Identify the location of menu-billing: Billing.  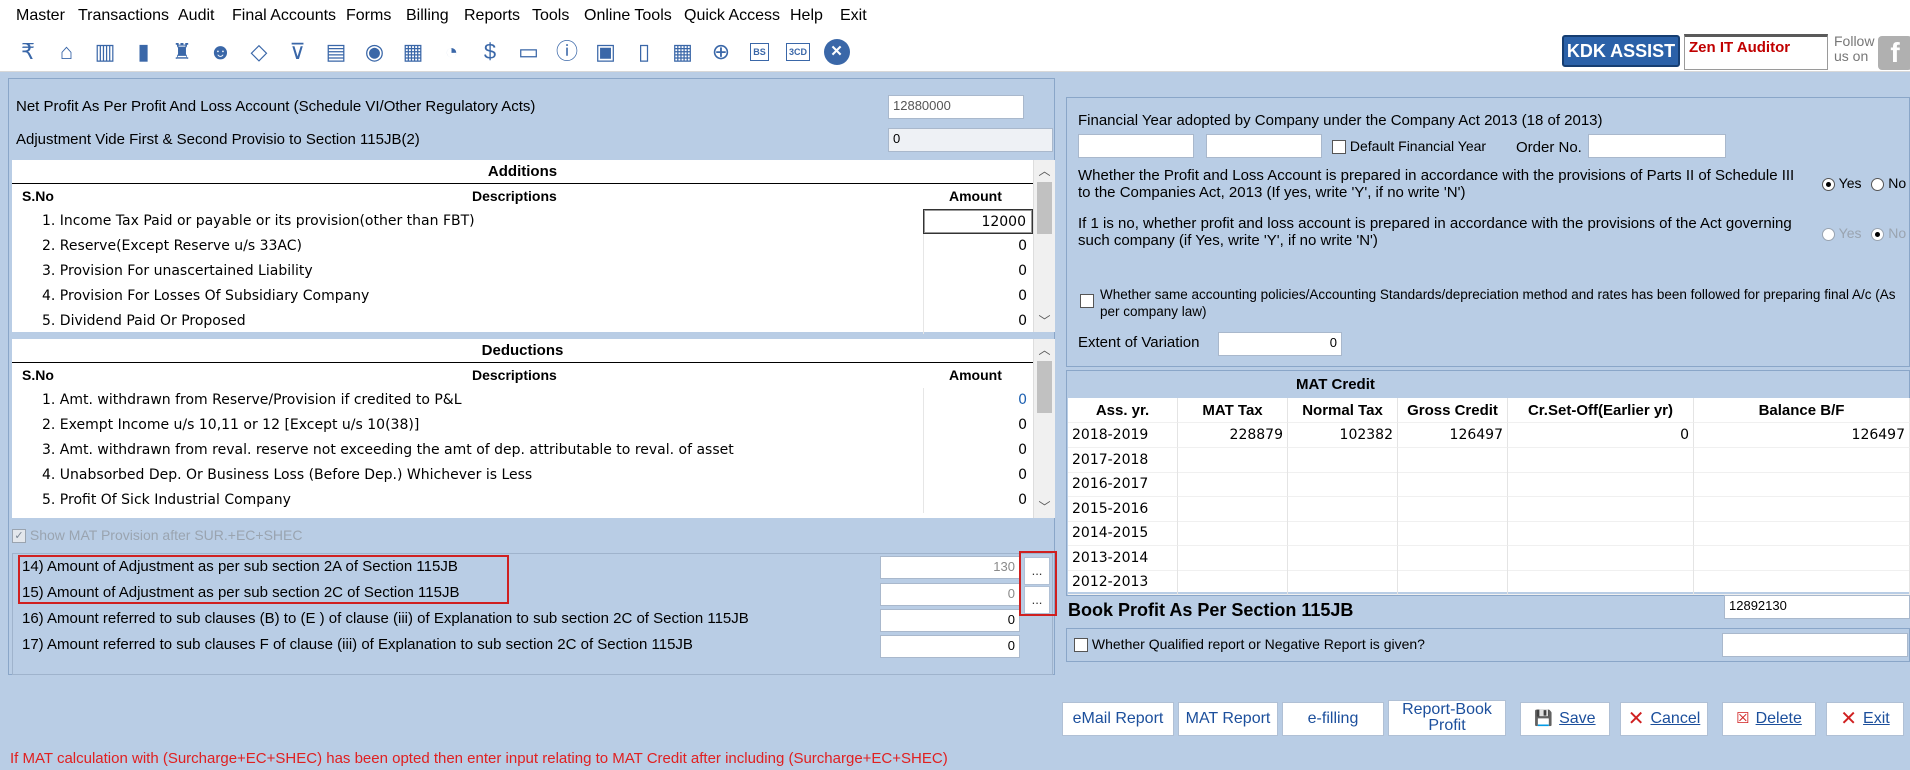
(427, 16).